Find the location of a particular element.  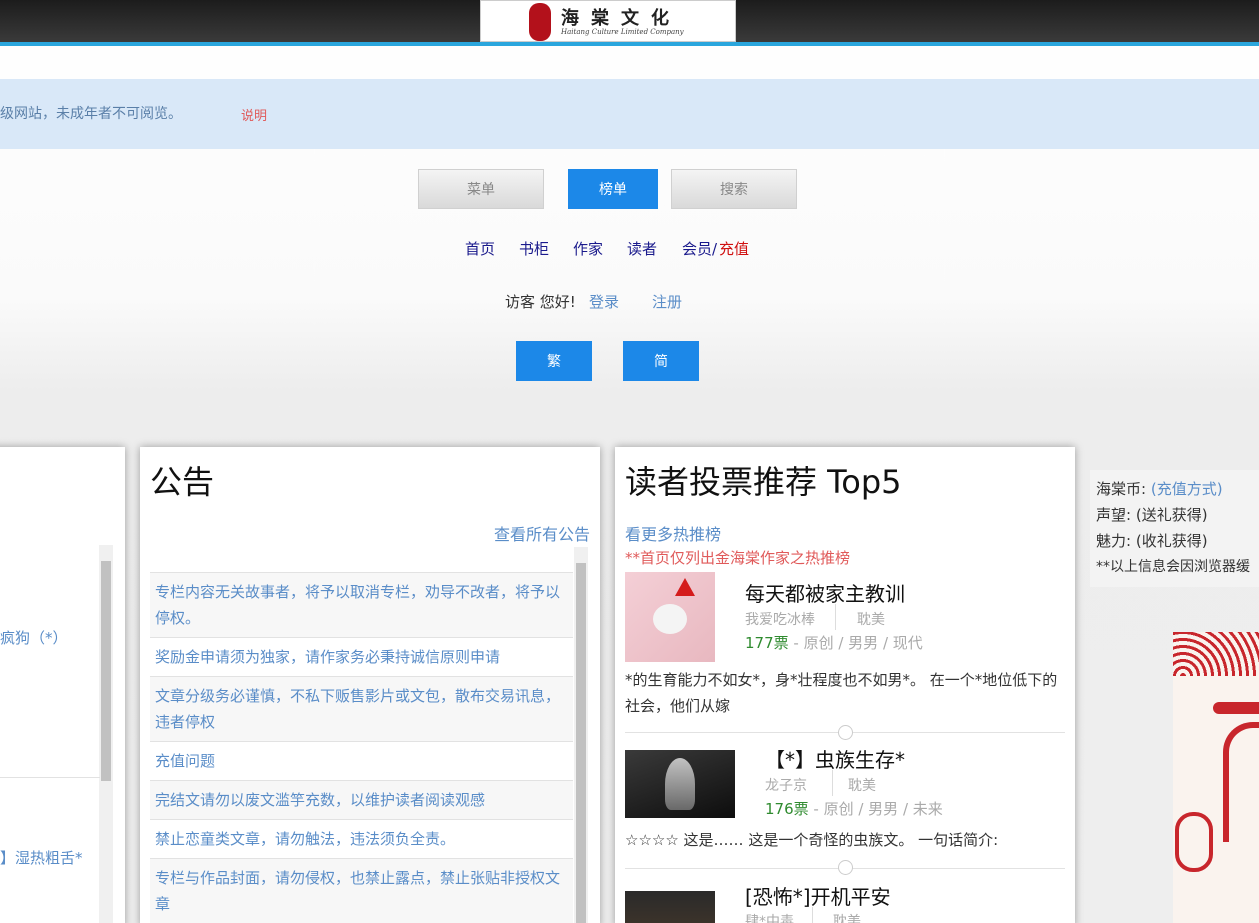

nav-bookshelf-link: 书柜 is located at coordinates (534, 248).